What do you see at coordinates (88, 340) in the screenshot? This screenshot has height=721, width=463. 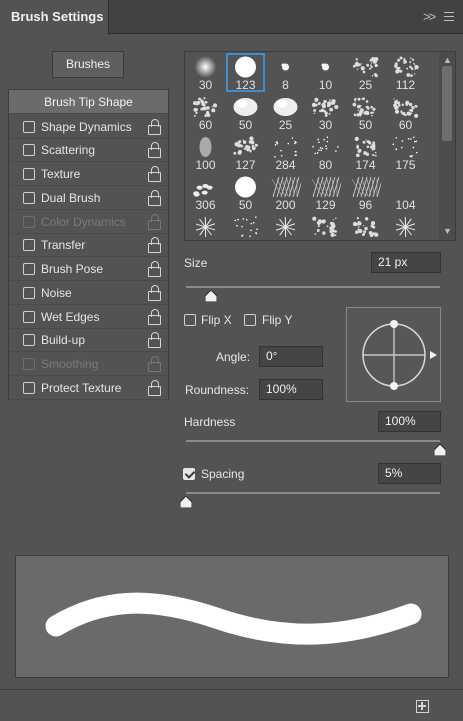 I see `section-build-up: Build-up` at bounding box center [88, 340].